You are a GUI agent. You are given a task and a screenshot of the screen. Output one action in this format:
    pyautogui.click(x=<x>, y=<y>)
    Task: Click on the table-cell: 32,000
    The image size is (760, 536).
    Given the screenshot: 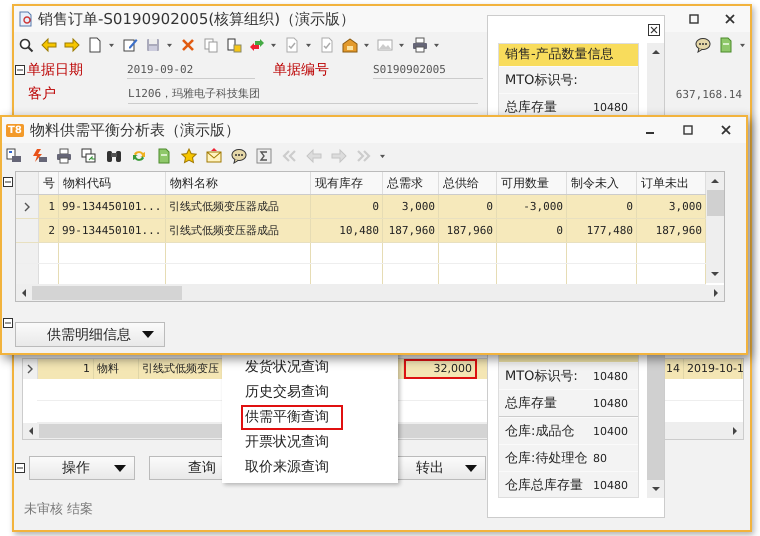 What is the action you would take?
    pyautogui.click(x=440, y=369)
    